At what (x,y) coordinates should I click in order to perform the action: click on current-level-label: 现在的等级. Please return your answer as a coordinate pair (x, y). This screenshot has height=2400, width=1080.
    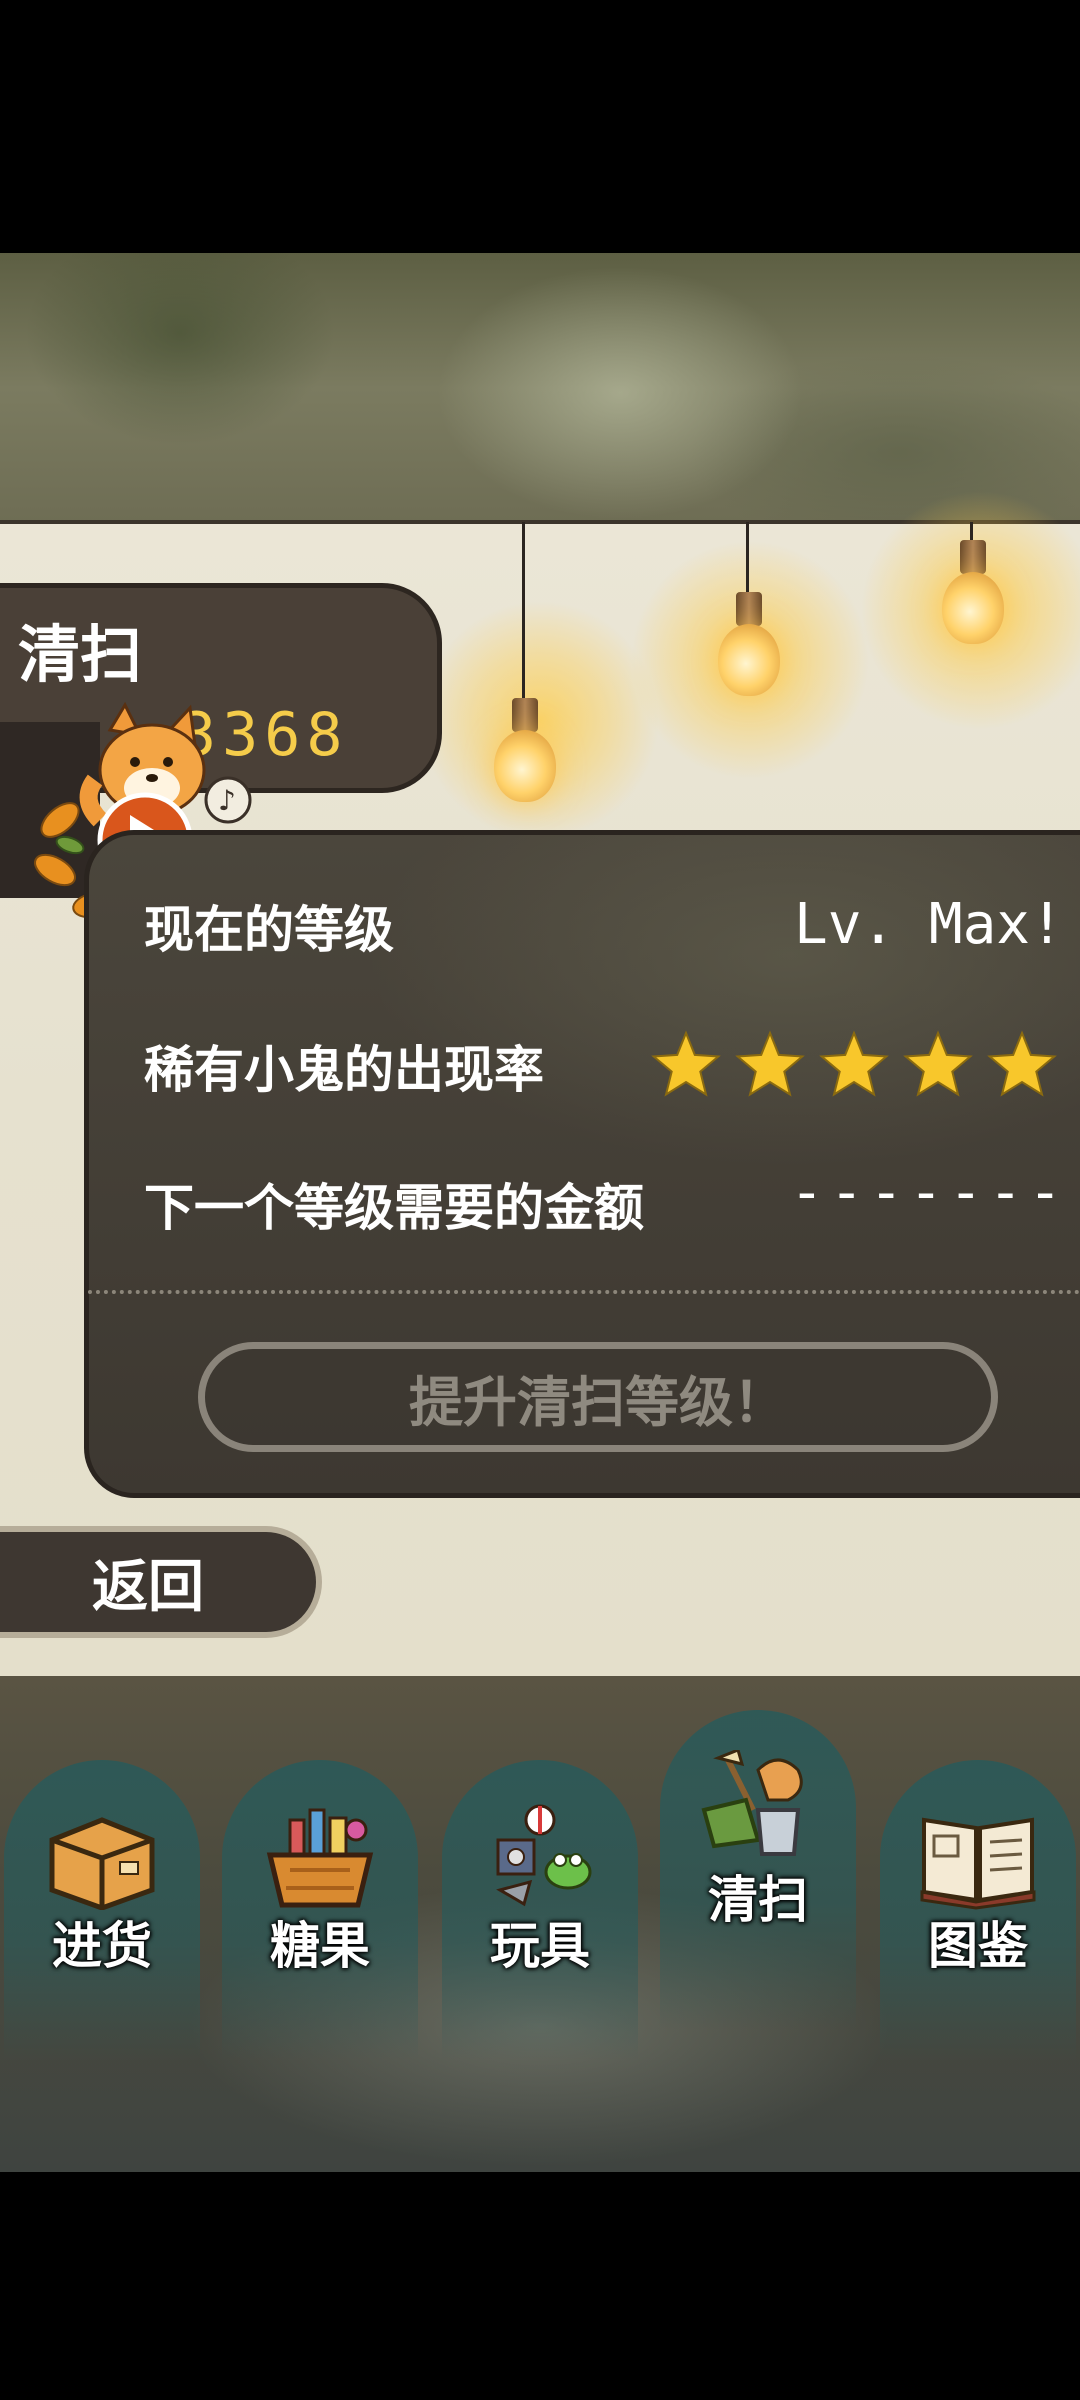
    Looking at the image, I should click on (269, 930).